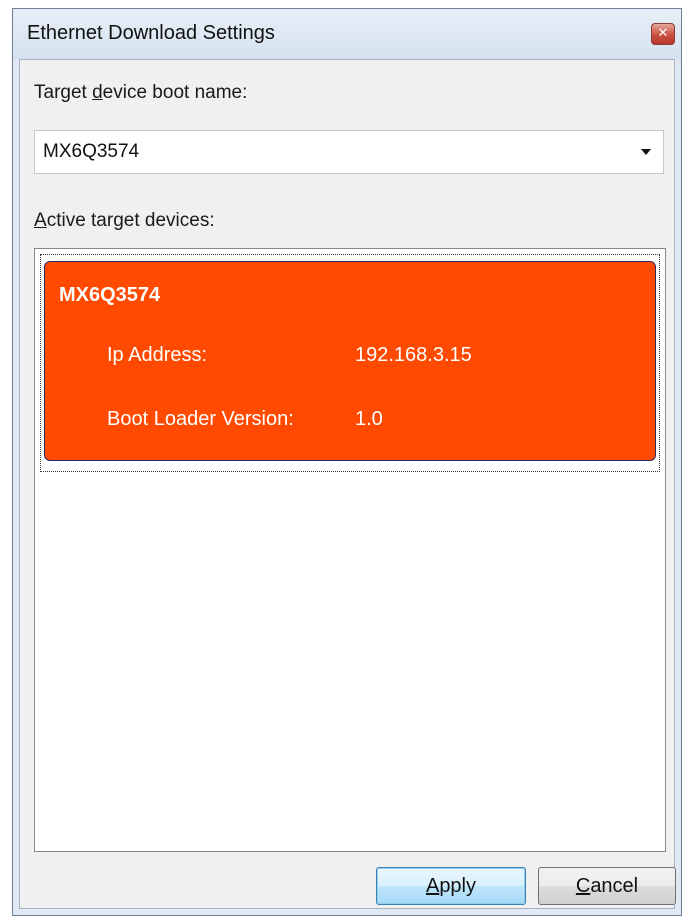 Image resolution: width=688 pixels, height=921 pixels. Describe the element at coordinates (157, 355) in the screenshot. I see `ip-address-label: Ip Address:` at that location.